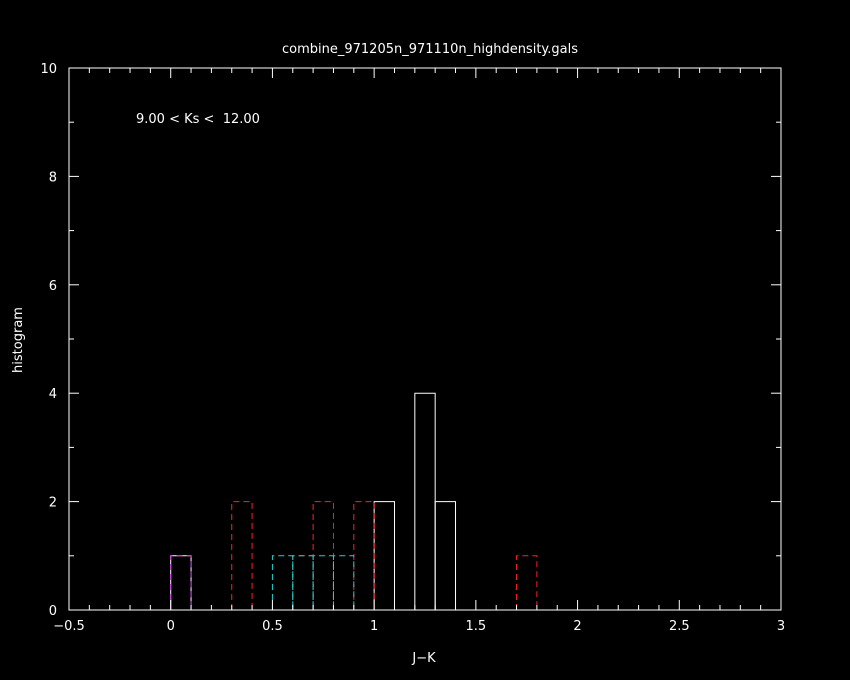  What do you see at coordinates (476, 626) in the screenshot?
I see `x-tick-label: 1.5` at bounding box center [476, 626].